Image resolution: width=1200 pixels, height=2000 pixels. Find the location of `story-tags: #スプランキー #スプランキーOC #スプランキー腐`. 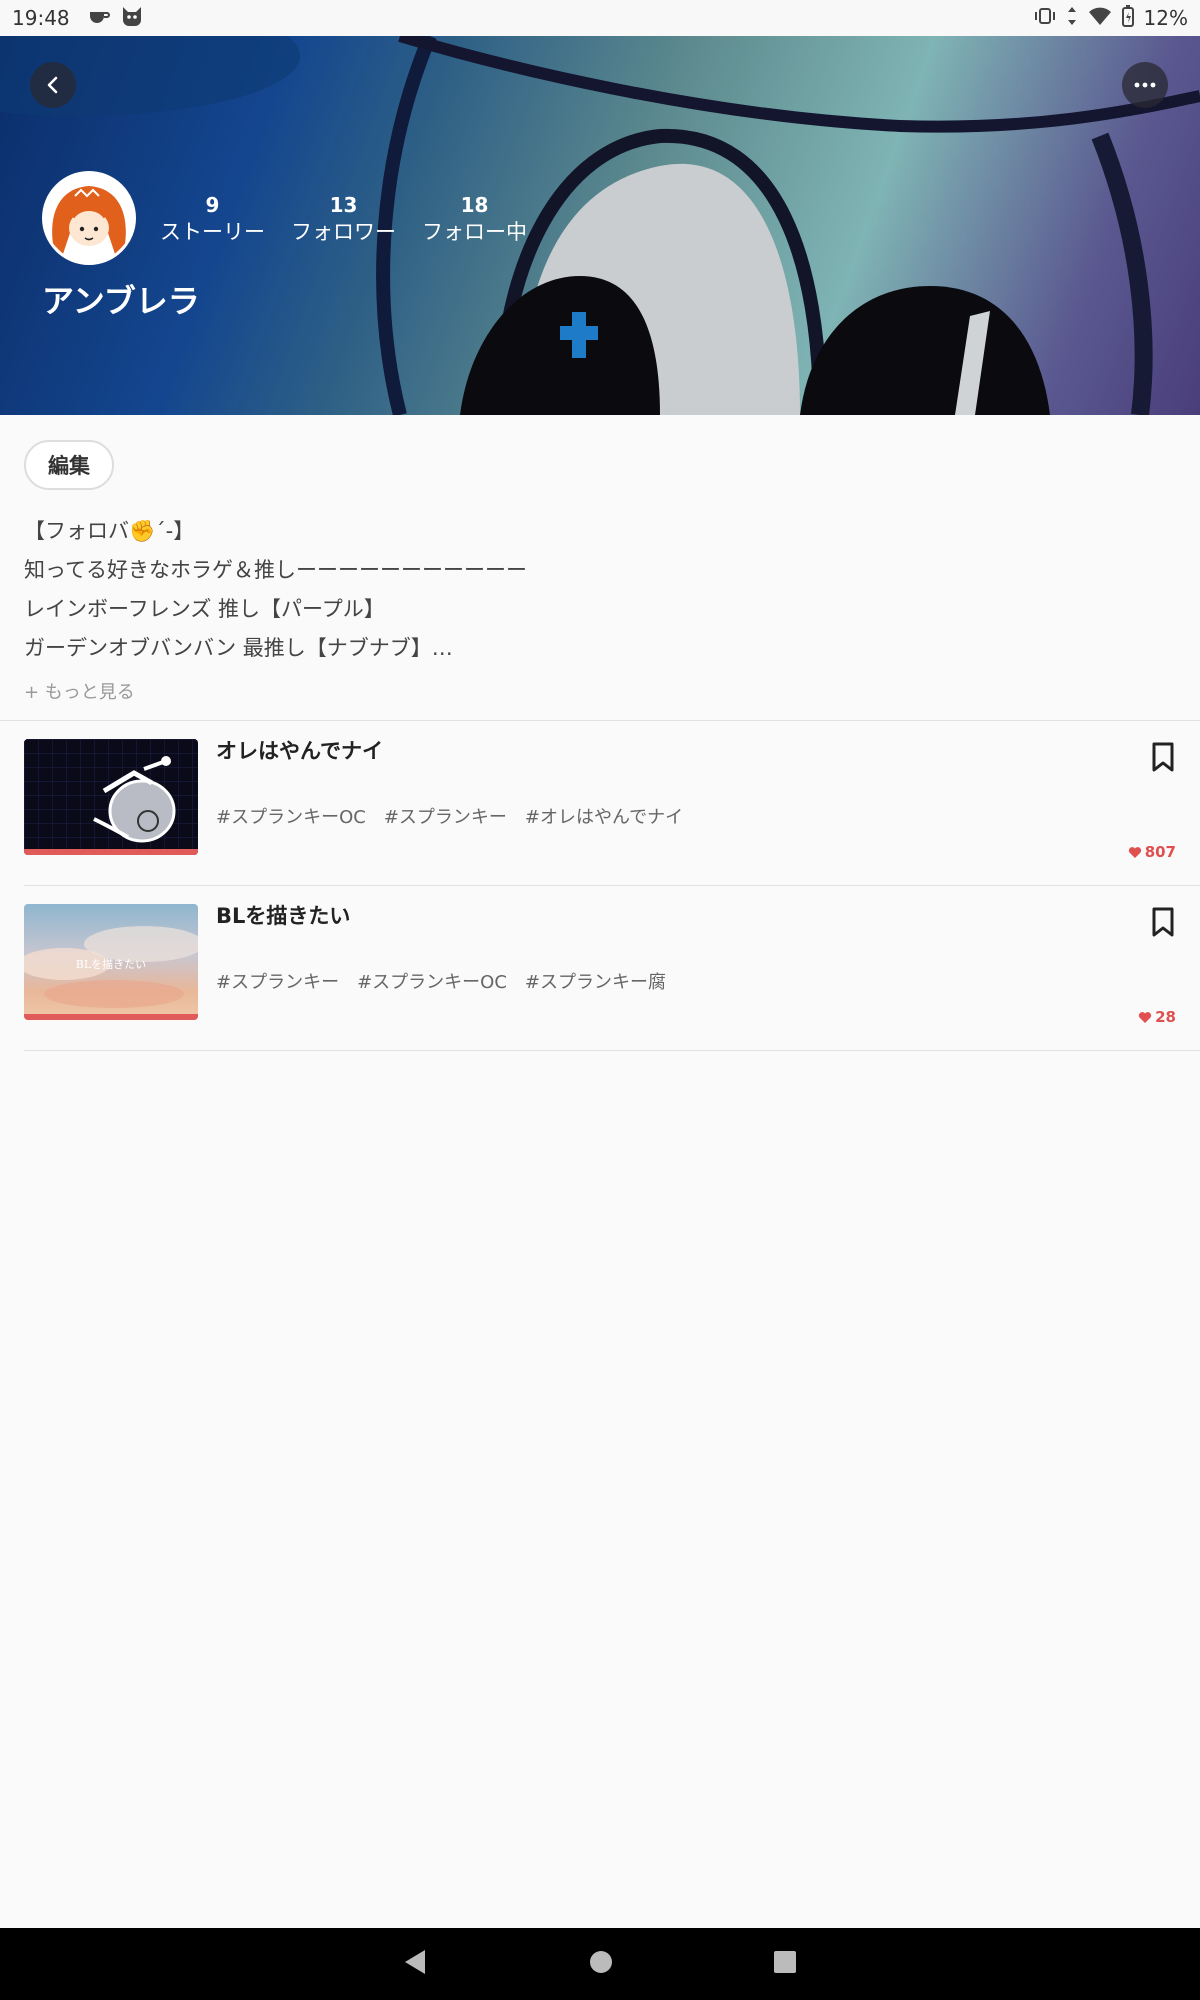

story-tags: #スプランキー #スプランキーOC #スプランキー腐 is located at coordinates (441, 981).